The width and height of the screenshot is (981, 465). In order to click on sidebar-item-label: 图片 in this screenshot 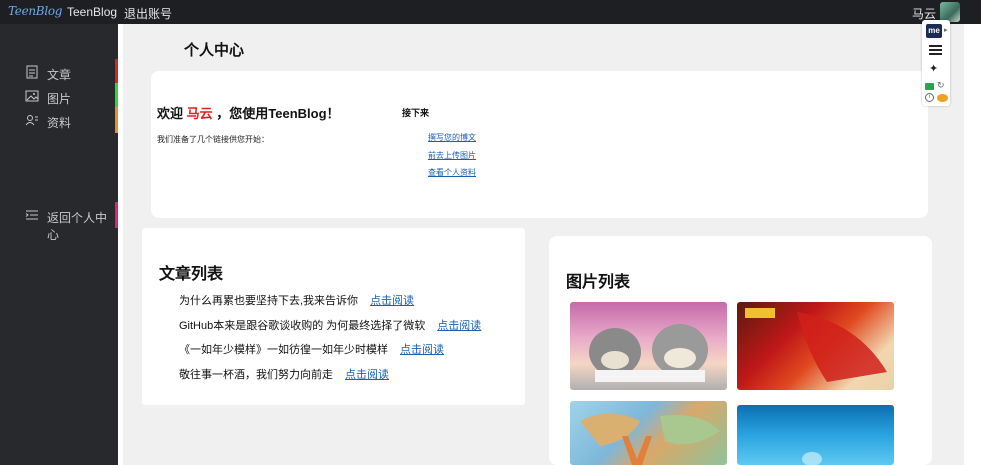, I will do `click(59, 99)`.